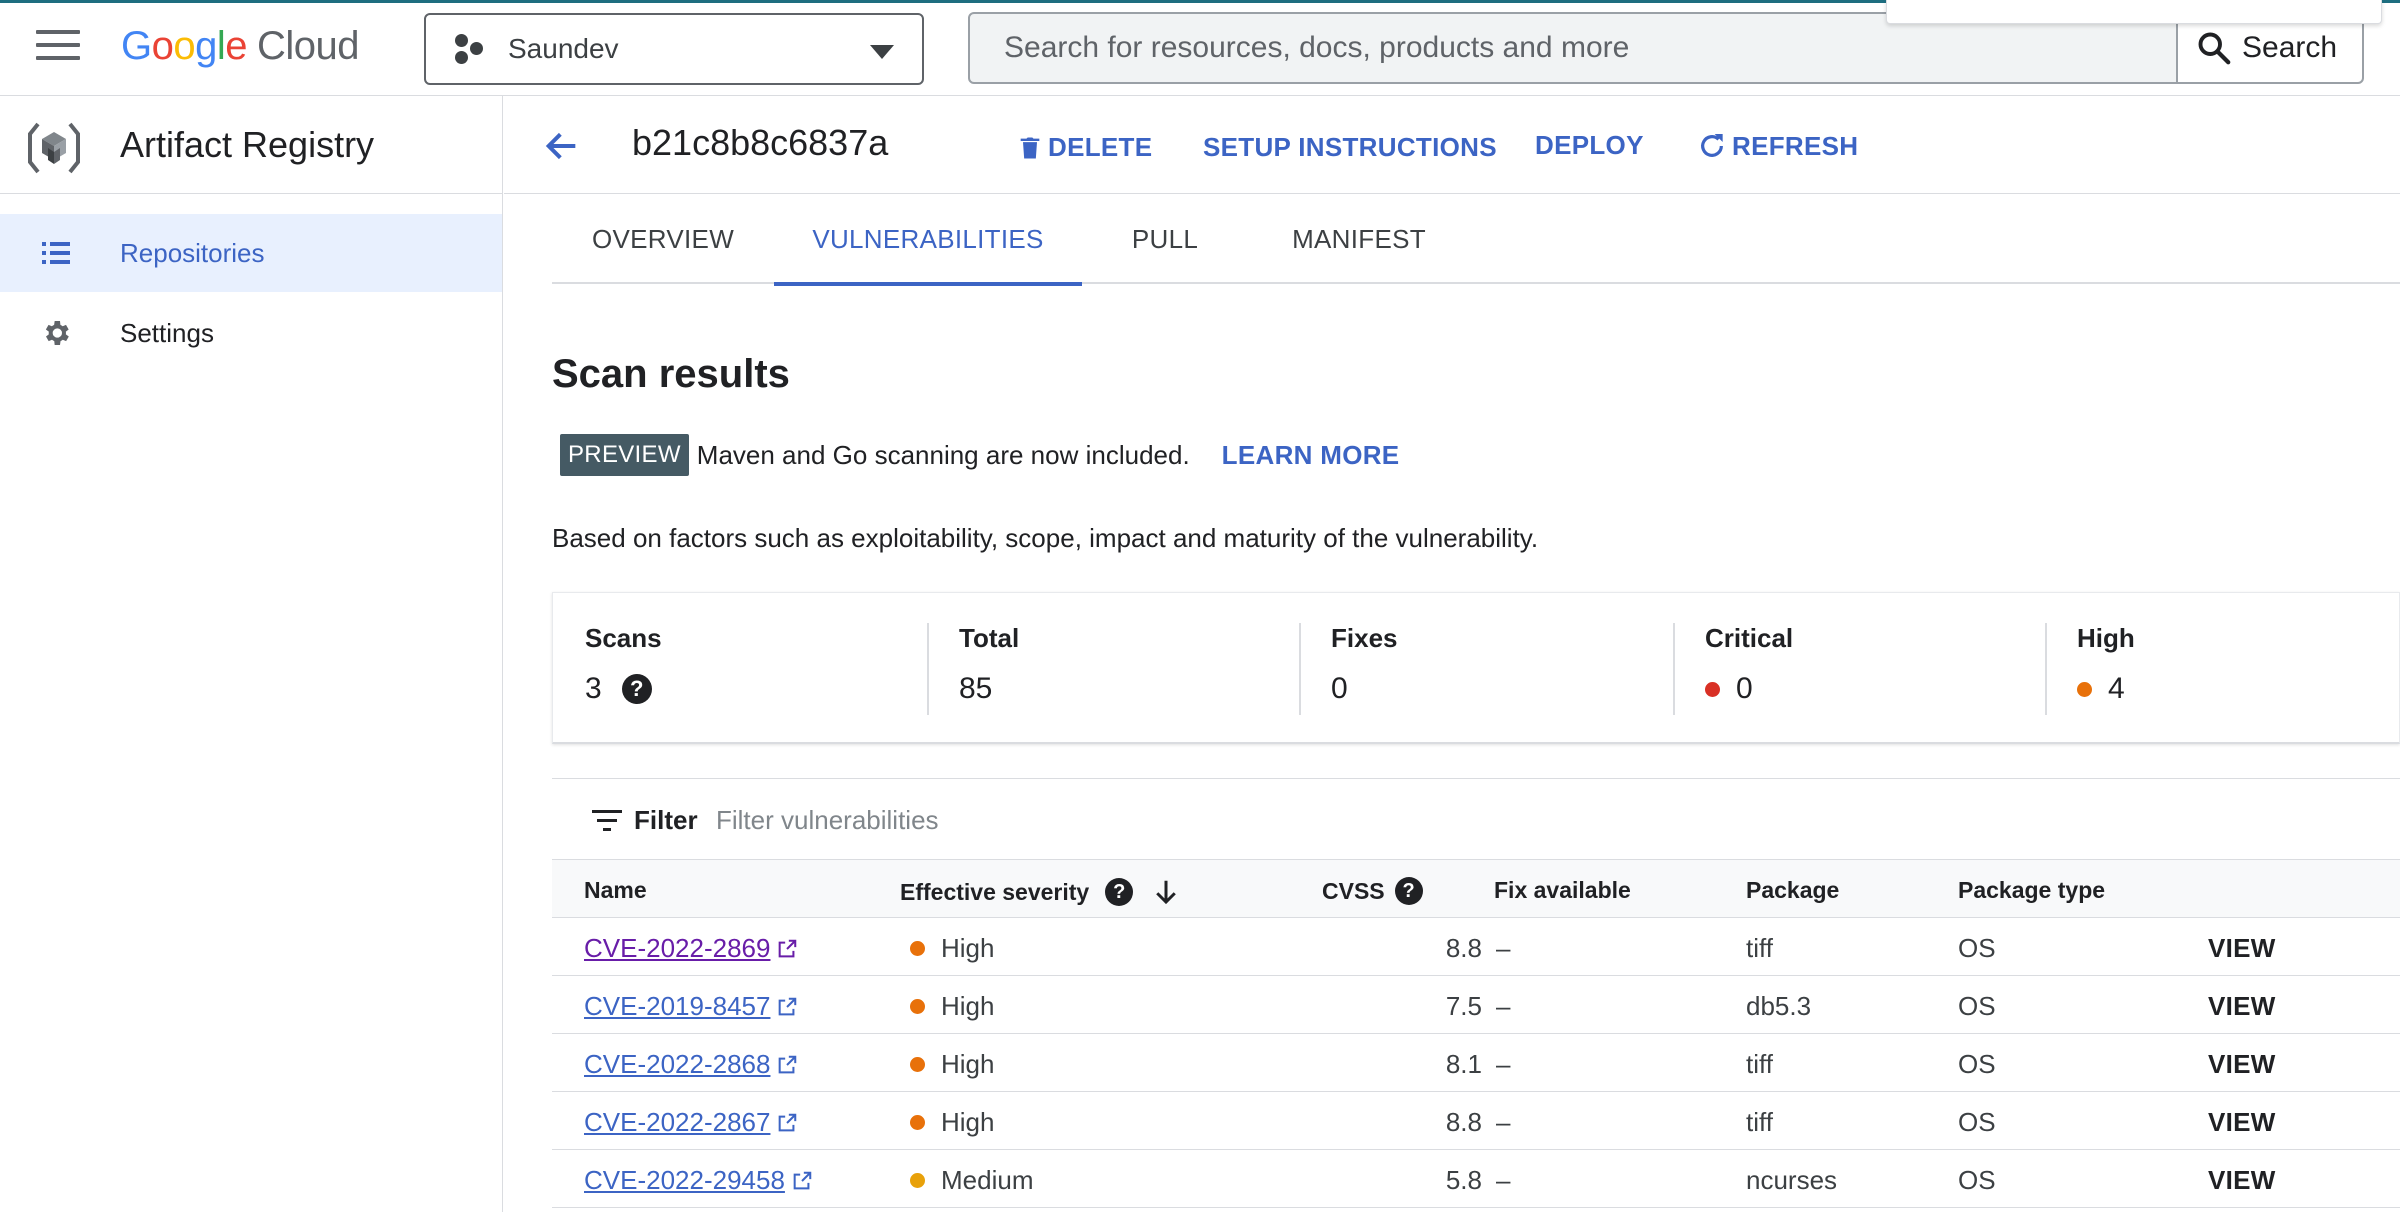 The image size is (2400, 1212). Describe the element at coordinates (989, 669) in the screenshot. I see `stat-total: Total 85` at that location.